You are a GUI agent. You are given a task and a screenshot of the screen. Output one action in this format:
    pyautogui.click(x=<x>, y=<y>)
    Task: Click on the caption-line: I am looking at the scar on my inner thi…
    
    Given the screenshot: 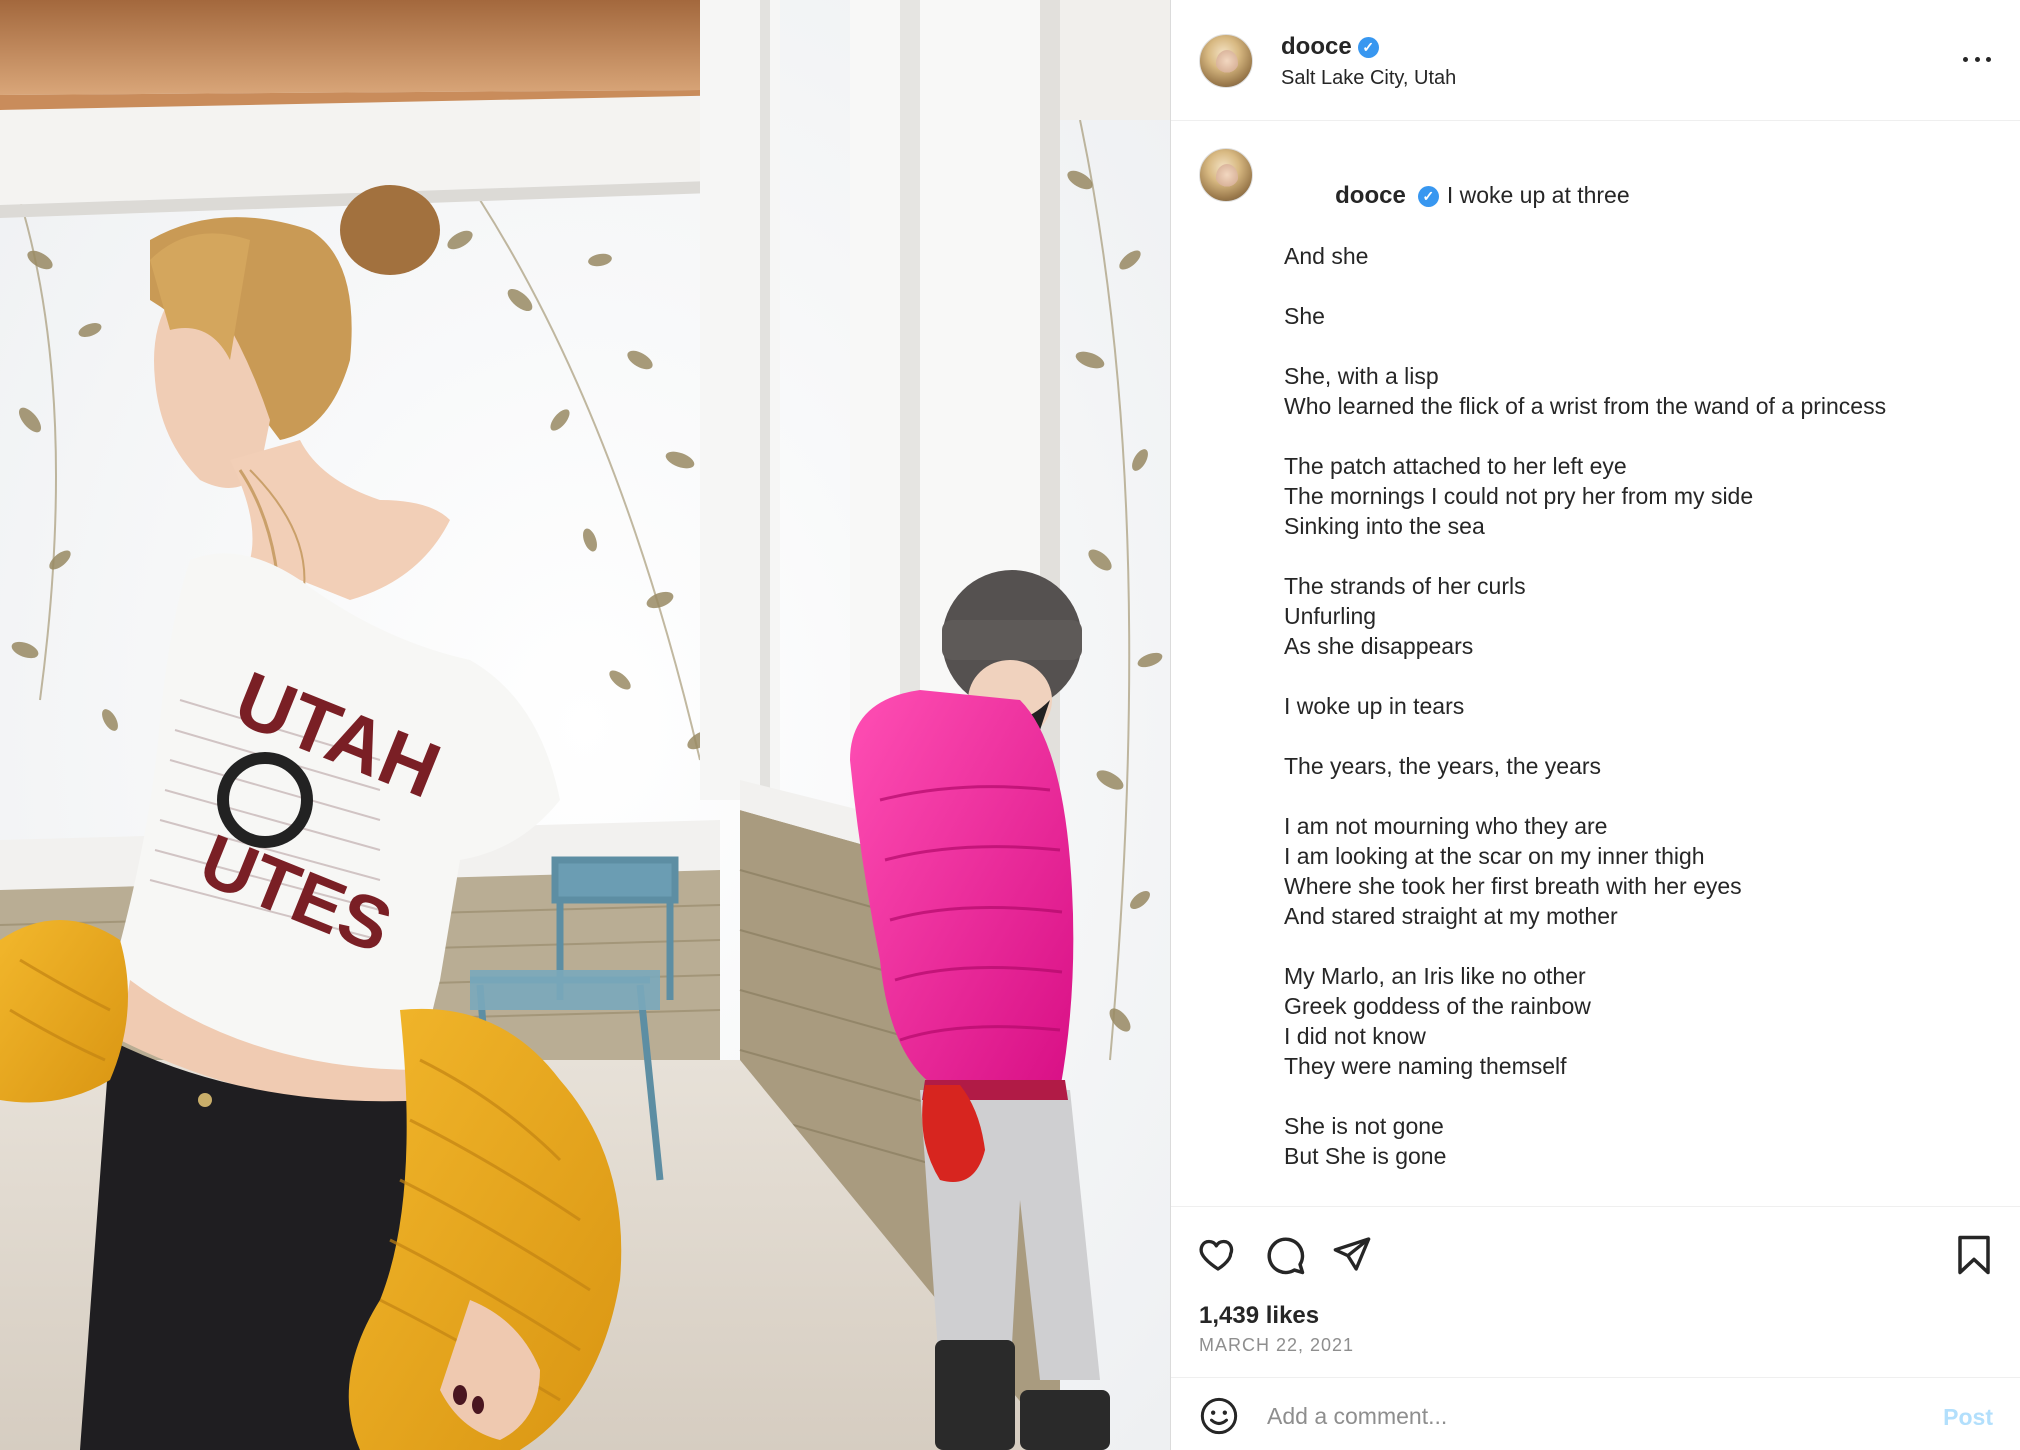 What is the action you would take?
    pyautogui.click(x=1494, y=856)
    